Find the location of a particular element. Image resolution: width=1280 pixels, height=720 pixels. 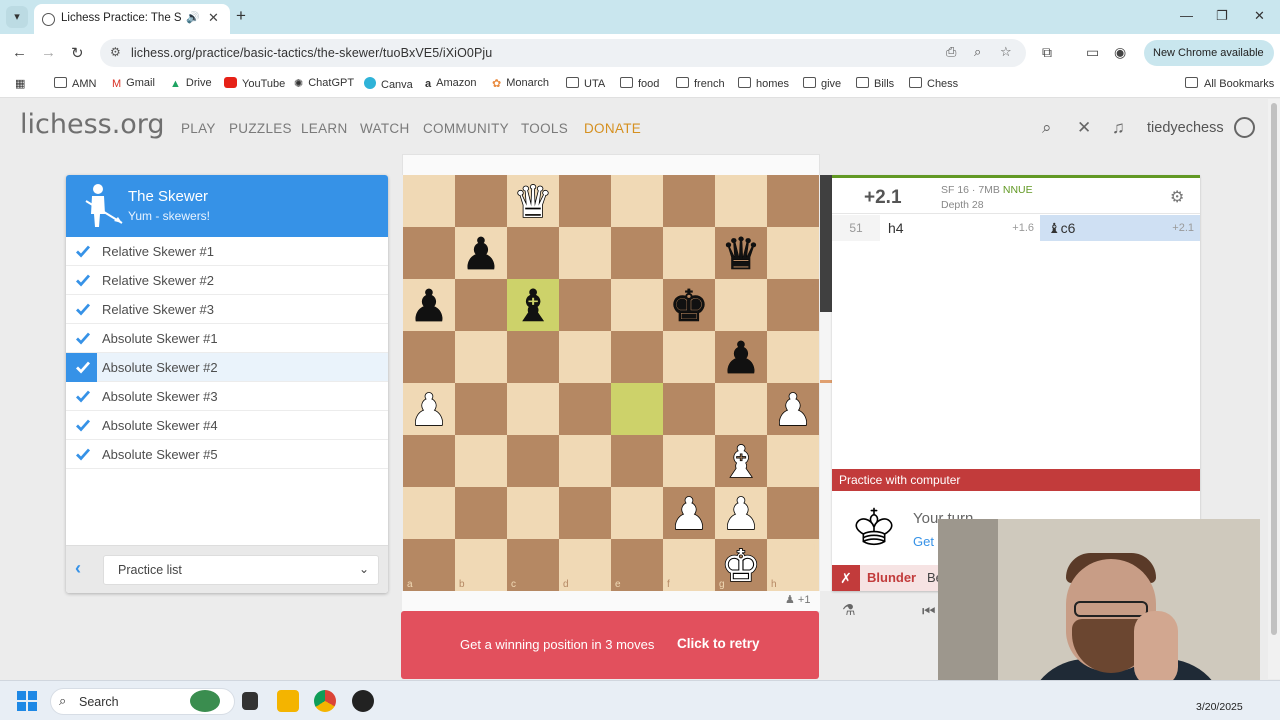

black-queen-piece: ♛ is located at coordinates (741, 255).